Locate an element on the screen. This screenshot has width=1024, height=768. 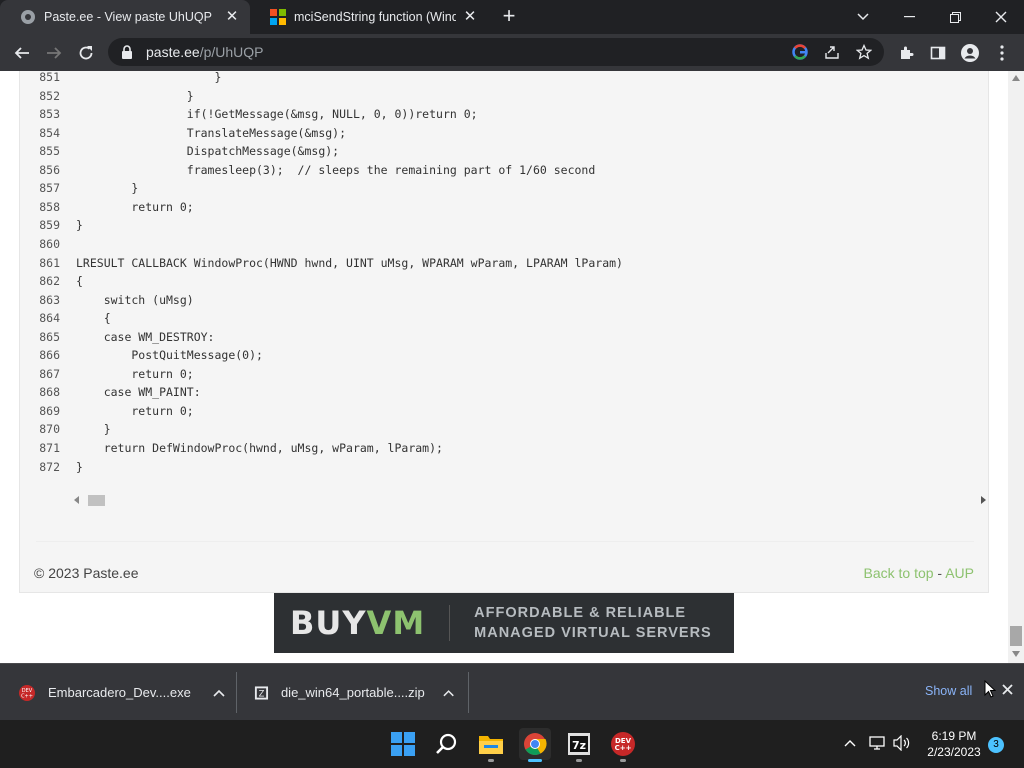
microsoft-icon is located at coordinates (278, 17).